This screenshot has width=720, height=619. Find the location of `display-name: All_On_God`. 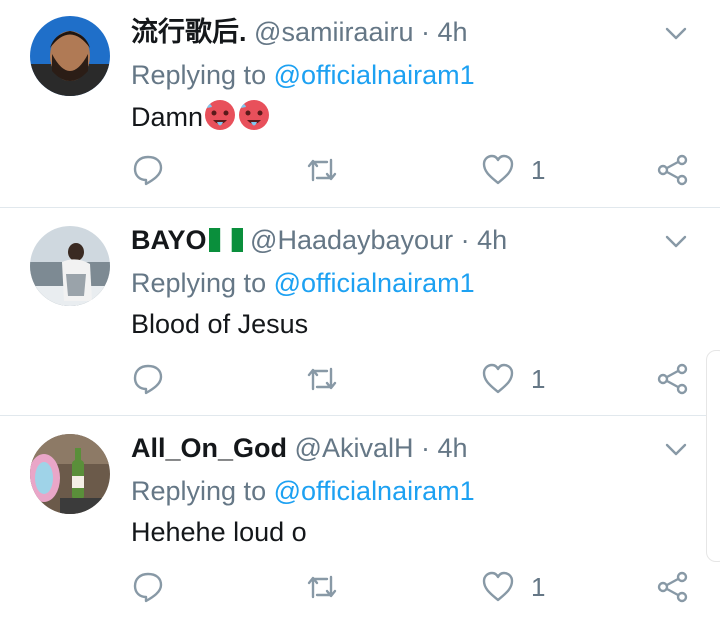

display-name: All_On_God is located at coordinates (209, 448).